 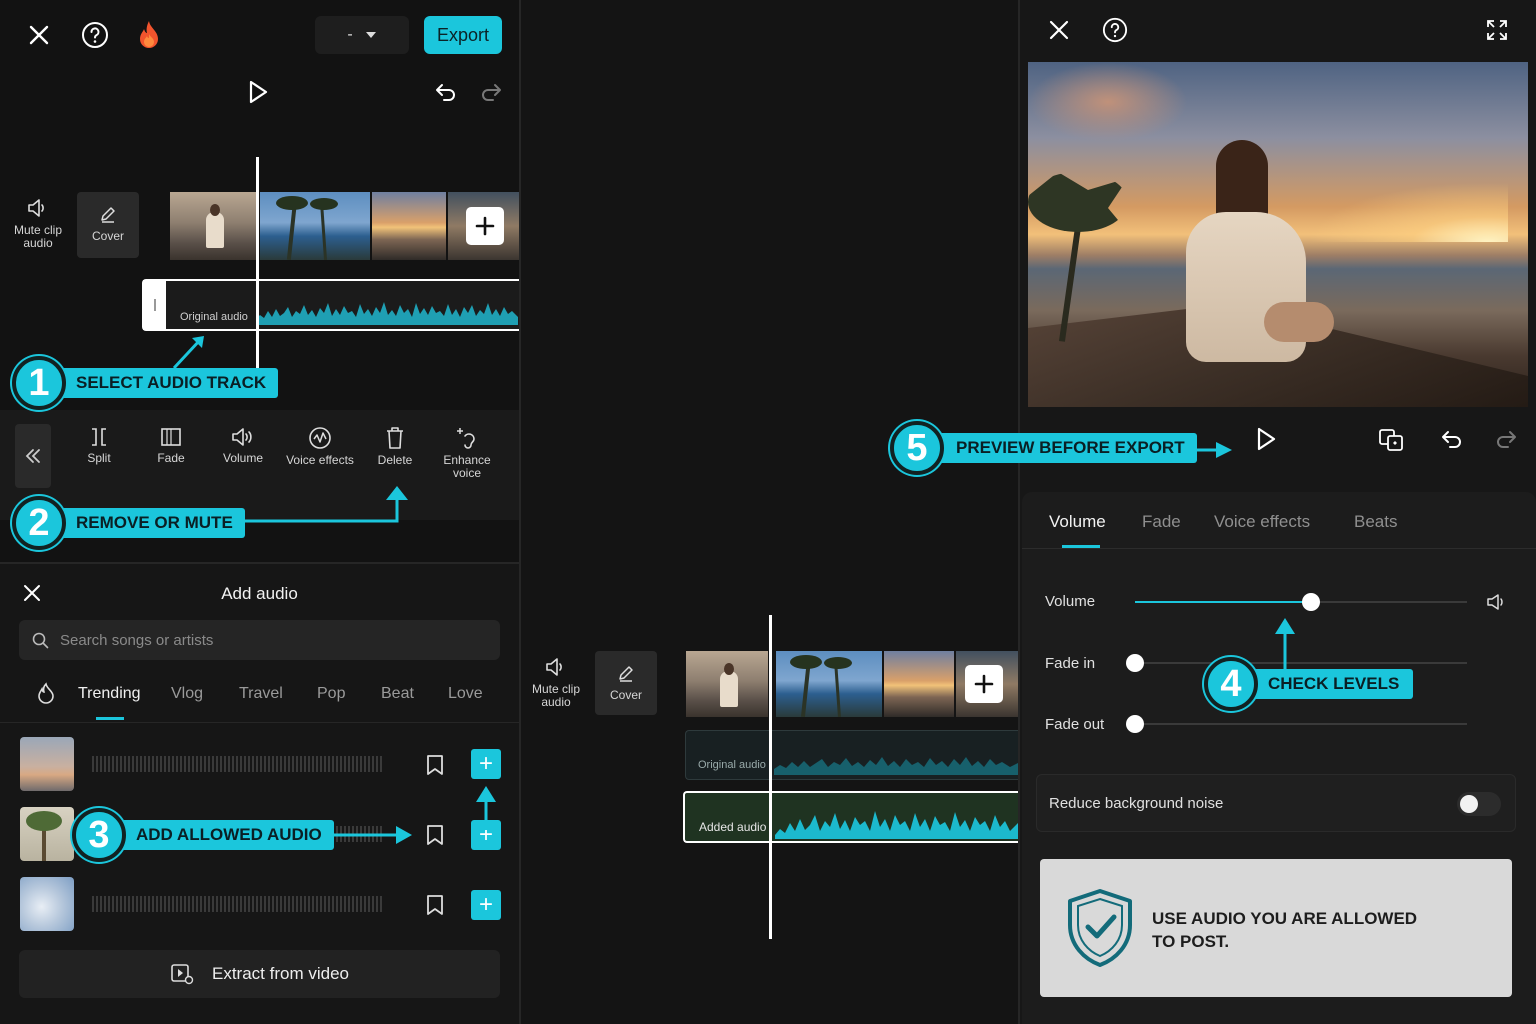 What do you see at coordinates (109, 694) in the screenshot?
I see `tab-trending: Trending` at bounding box center [109, 694].